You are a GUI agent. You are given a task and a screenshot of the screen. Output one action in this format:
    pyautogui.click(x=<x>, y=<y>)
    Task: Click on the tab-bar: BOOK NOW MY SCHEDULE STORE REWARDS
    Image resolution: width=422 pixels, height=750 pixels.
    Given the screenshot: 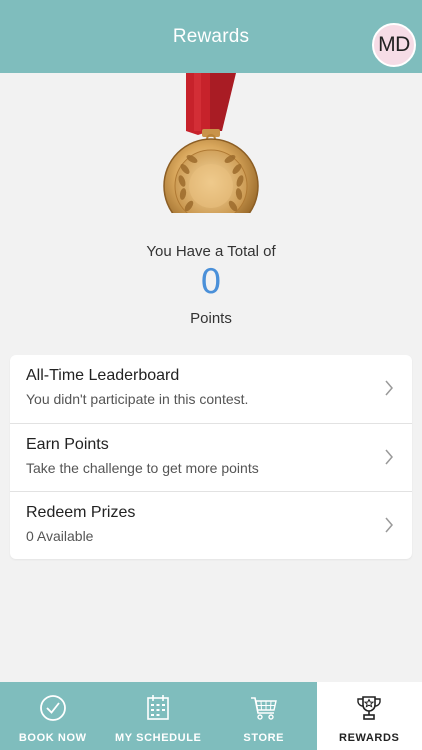 What is the action you would take?
    pyautogui.click(x=211, y=716)
    